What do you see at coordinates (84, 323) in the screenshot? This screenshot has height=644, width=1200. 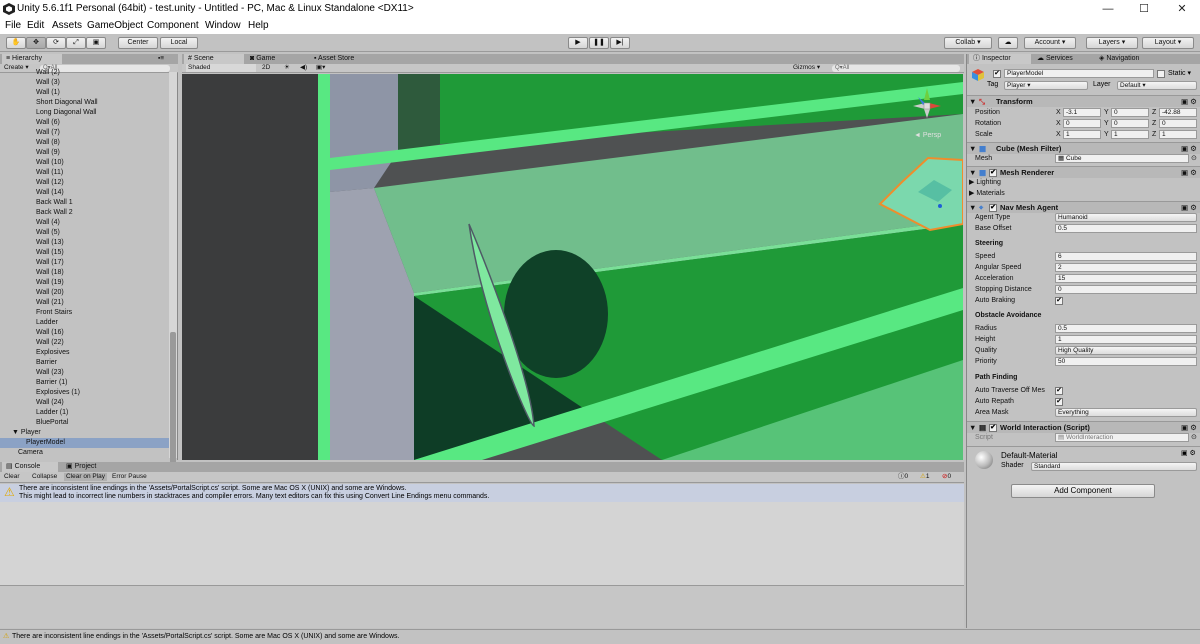 I see `hierarchy-item: Ladder` at bounding box center [84, 323].